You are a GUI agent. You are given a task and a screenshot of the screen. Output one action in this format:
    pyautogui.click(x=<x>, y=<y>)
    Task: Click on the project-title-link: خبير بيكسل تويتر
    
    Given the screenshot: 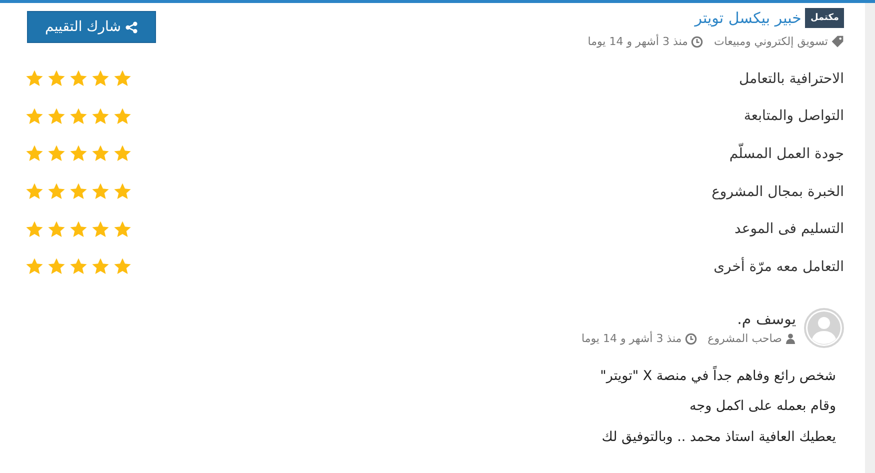 What is the action you would take?
    pyautogui.click(x=748, y=18)
    